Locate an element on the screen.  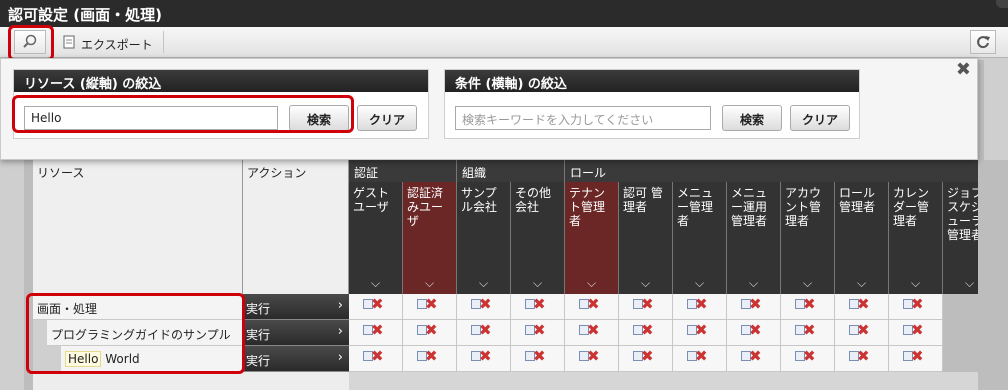
filter-search-button is located at coordinates (30, 42).